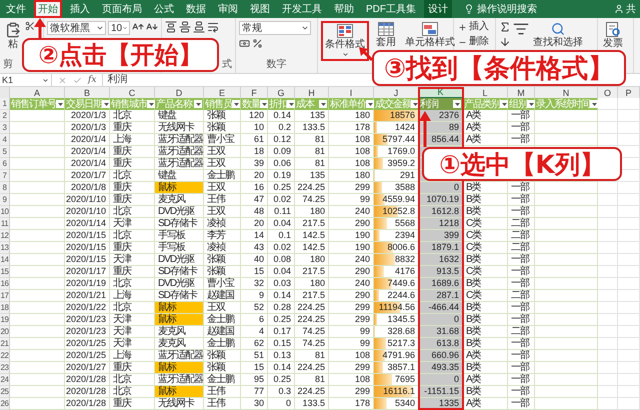 The width and height of the screenshot is (640, 410). Describe the element at coordinates (5, 212) in the screenshot. I see `row-number: 10` at that location.